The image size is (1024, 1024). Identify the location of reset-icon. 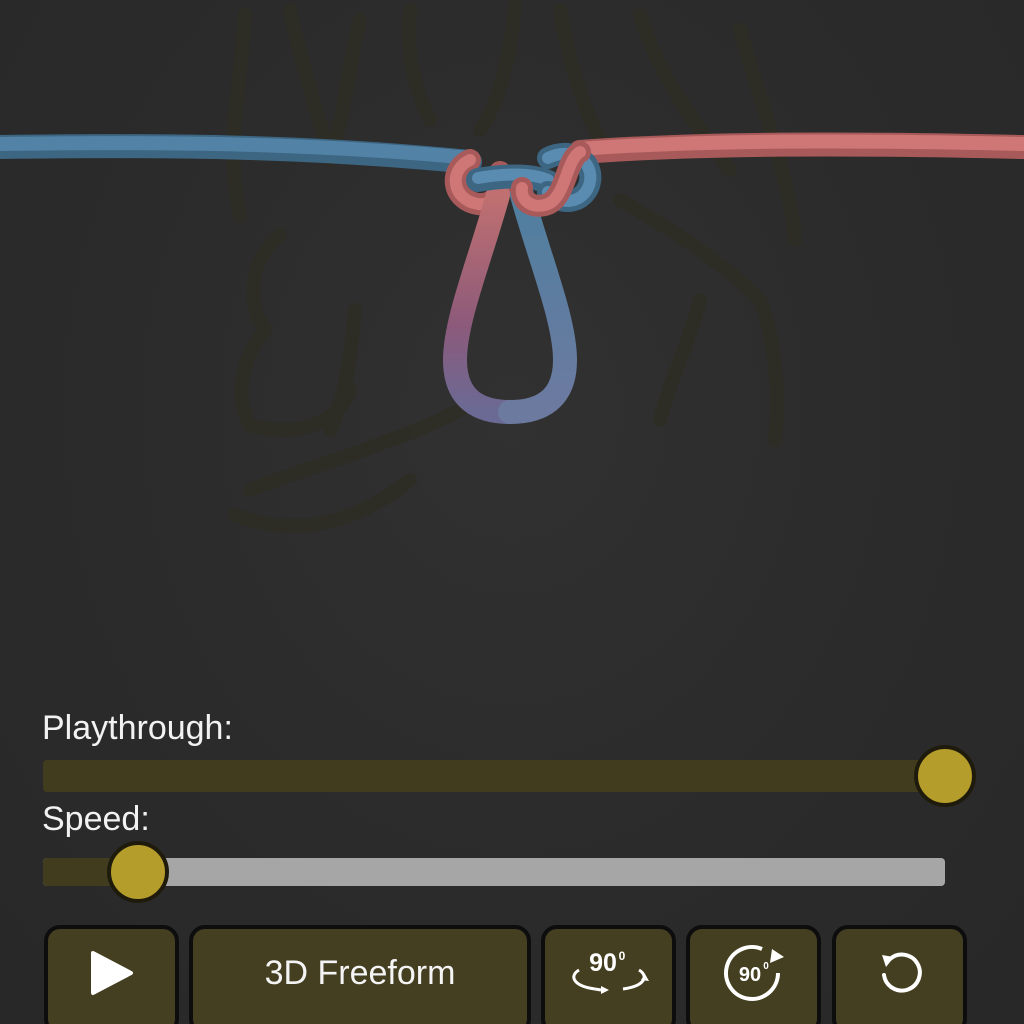
(901, 972).